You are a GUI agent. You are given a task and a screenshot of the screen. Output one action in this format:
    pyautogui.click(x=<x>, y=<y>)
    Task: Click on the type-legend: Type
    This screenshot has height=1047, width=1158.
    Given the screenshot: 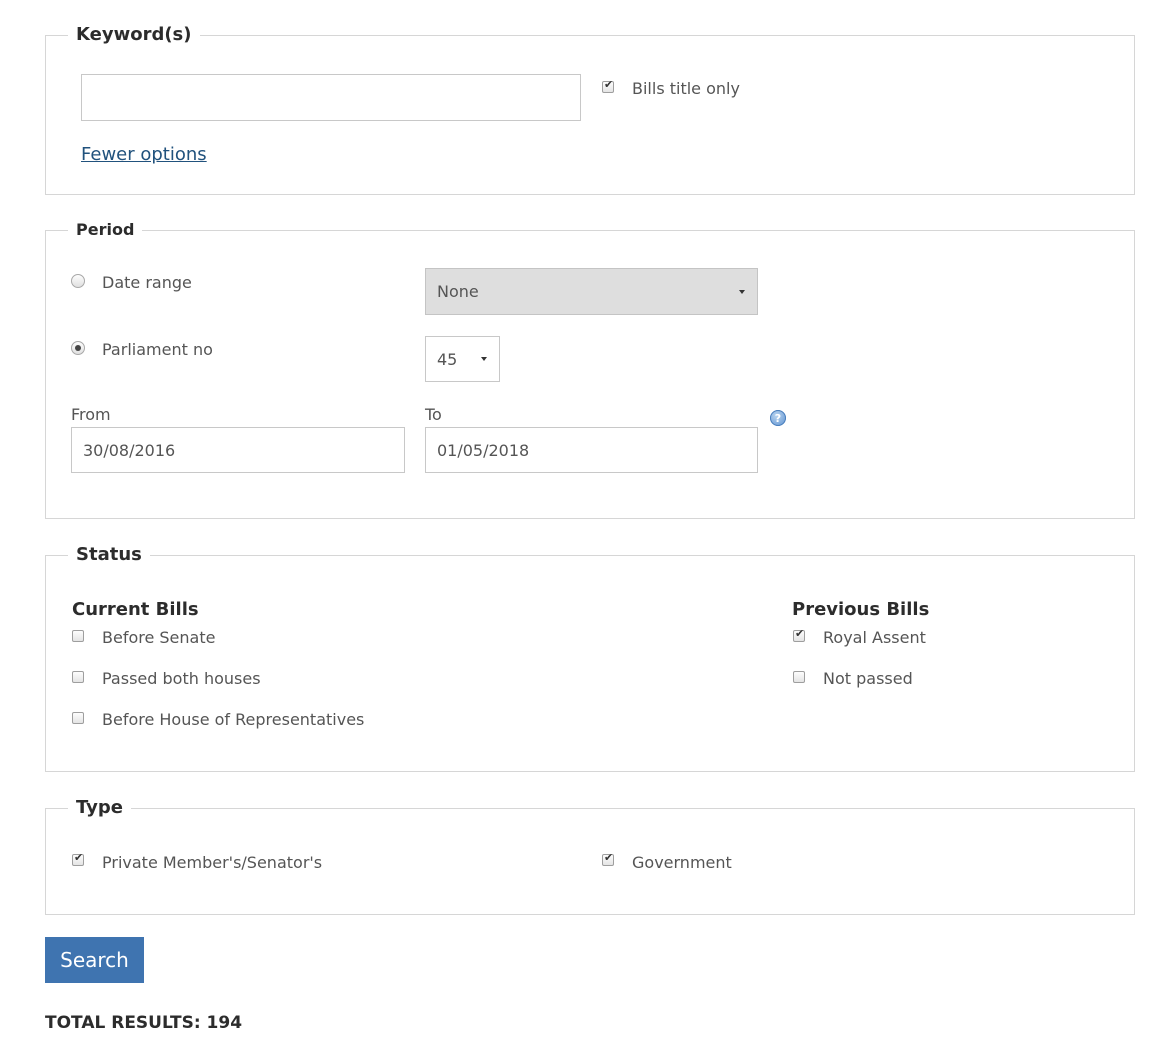 What is the action you would take?
    pyautogui.click(x=99, y=808)
    